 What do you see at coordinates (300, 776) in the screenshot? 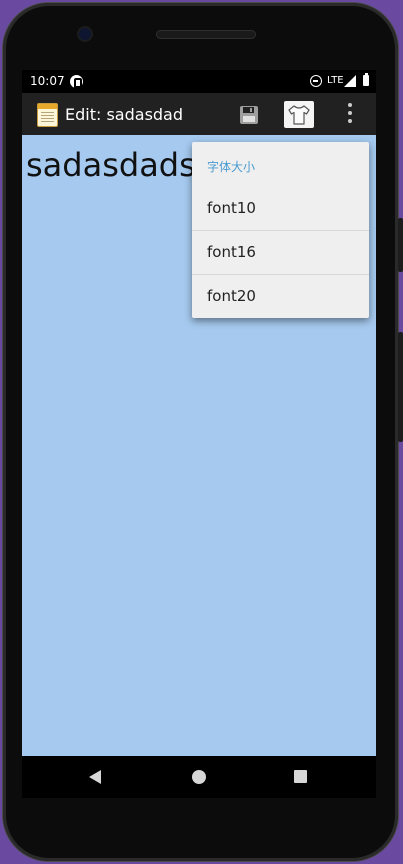
I see `recent-apps-button` at bounding box center [300, 776].